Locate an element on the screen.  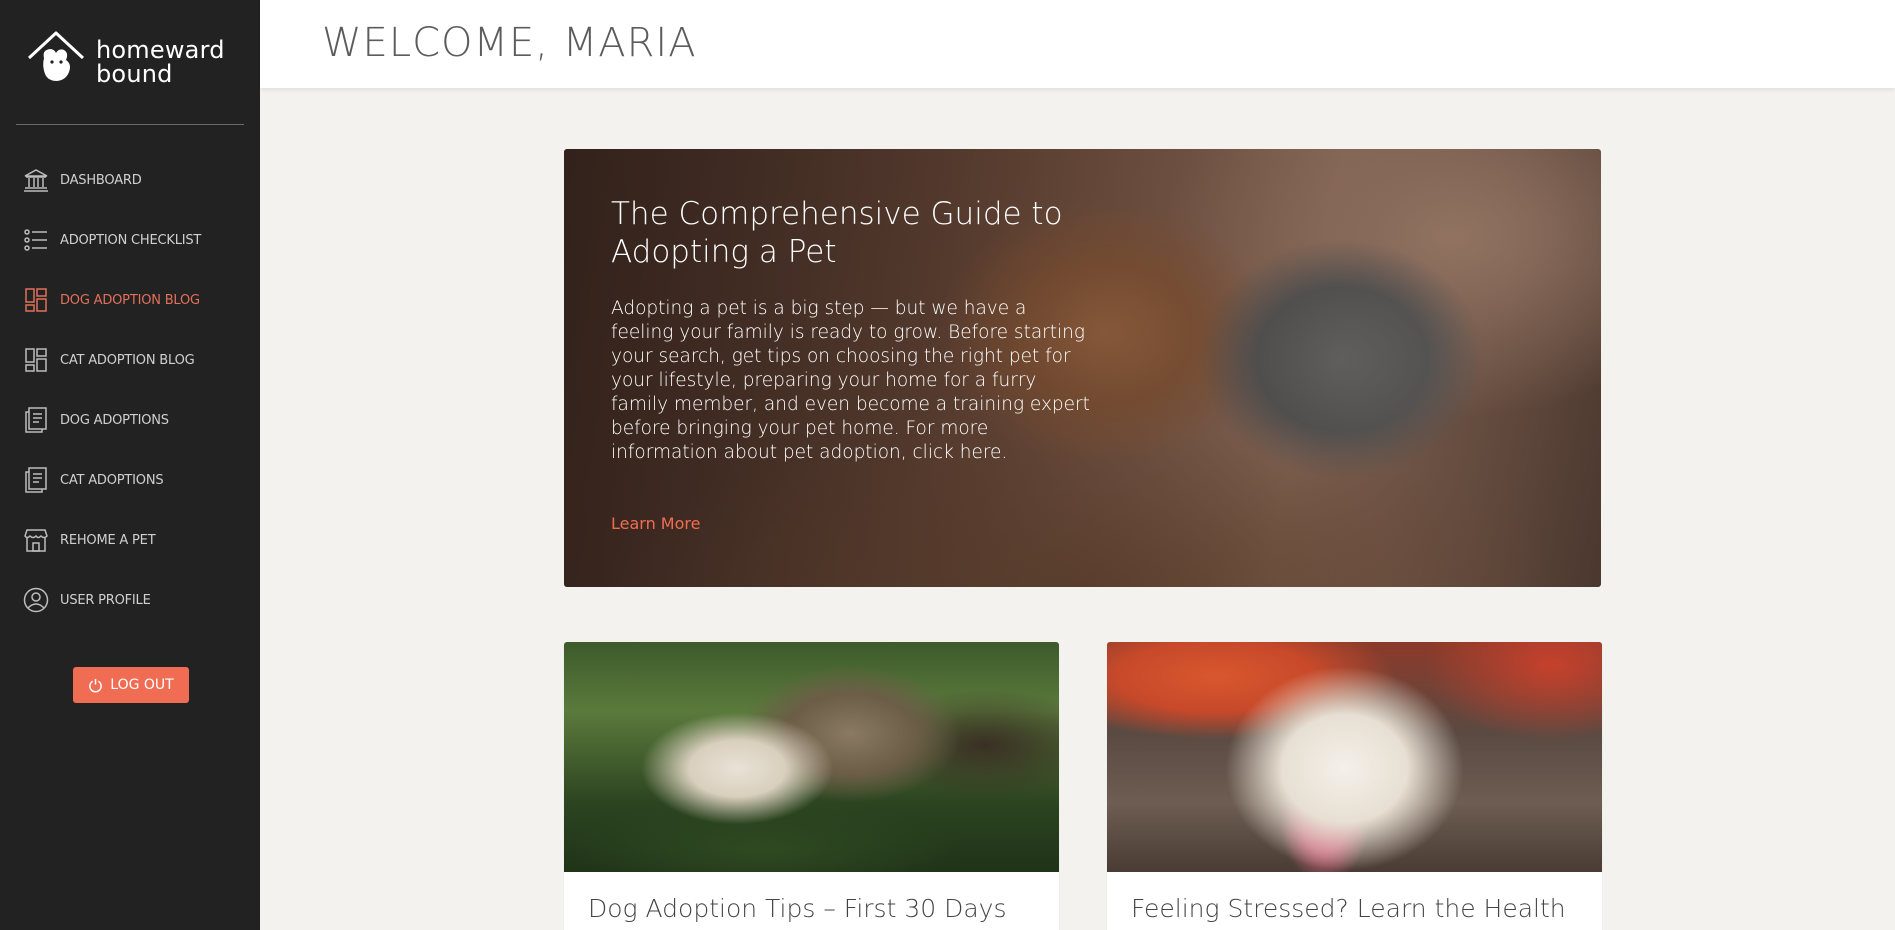
top-header: WELCOME, MARIA is located at coordinates (1077, 44).